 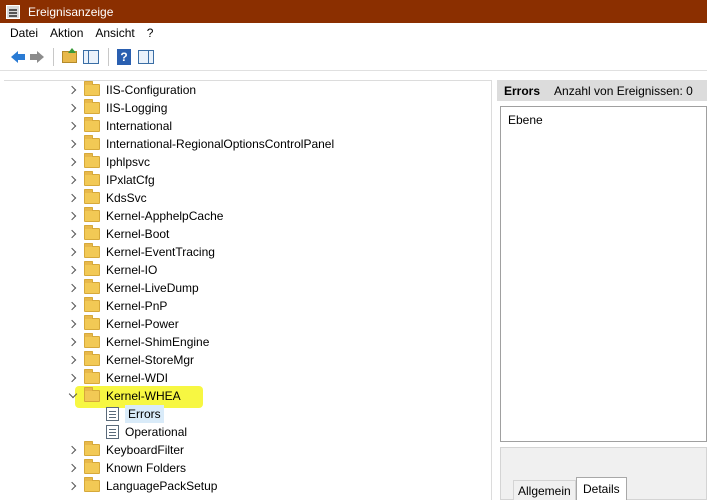 What do you see at coordinates (247, 234) in the screenshot?
I see `tree-item: Kernel-Boot` at bounding box center [247, 234].